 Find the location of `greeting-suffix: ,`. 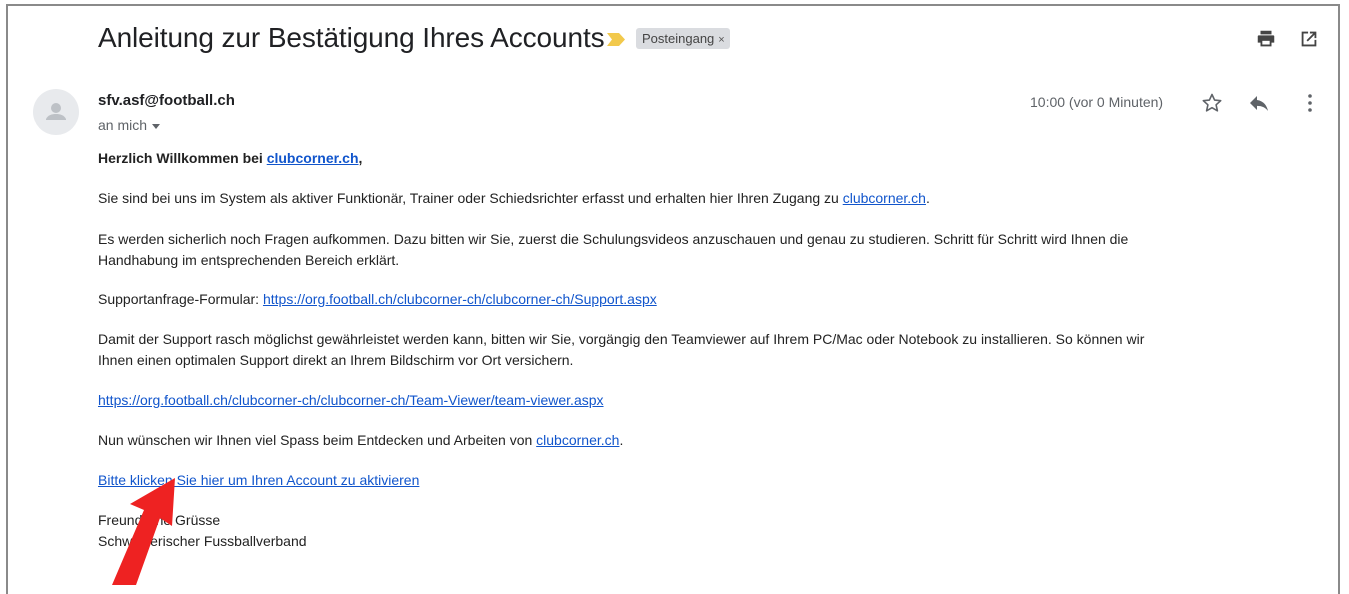

greeting-suffix: , is located at coordinates (360, 158).